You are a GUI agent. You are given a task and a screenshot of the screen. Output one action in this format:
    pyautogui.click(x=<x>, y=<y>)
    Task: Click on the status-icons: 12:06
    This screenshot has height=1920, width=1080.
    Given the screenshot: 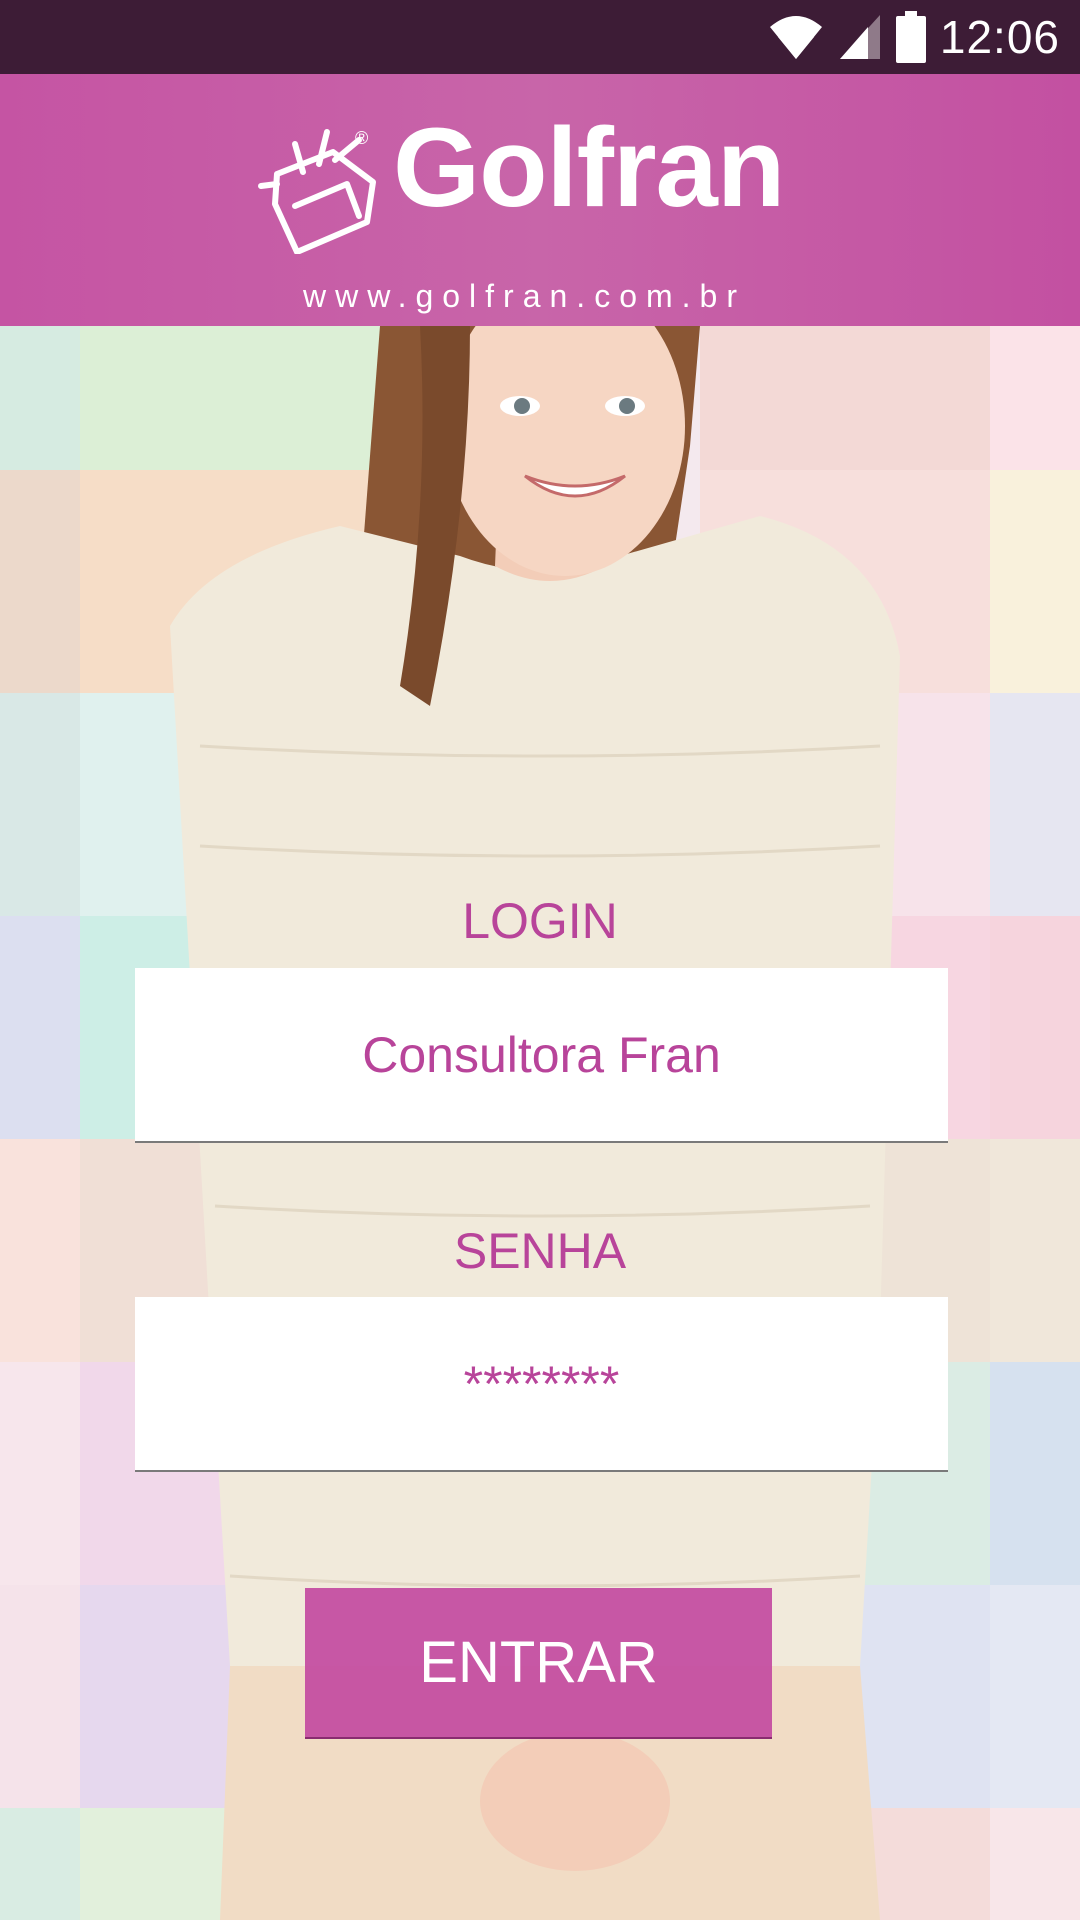 What is the action you would take?
    pyautogui.click(x=914, y=37)
    